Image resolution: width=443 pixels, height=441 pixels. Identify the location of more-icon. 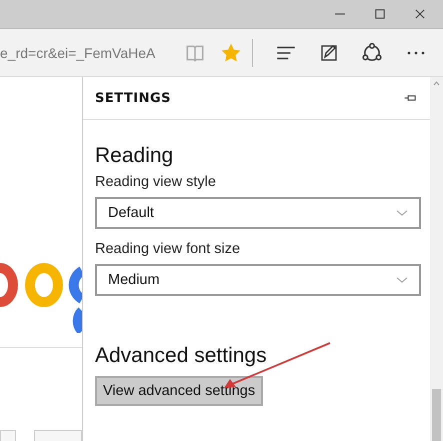
(416, 52).